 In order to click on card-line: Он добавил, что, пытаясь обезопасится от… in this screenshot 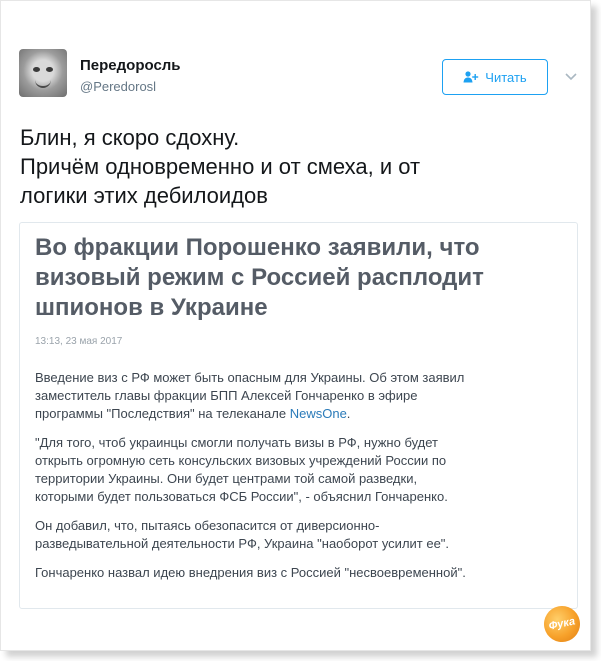, I will do `click(207, 525)`.